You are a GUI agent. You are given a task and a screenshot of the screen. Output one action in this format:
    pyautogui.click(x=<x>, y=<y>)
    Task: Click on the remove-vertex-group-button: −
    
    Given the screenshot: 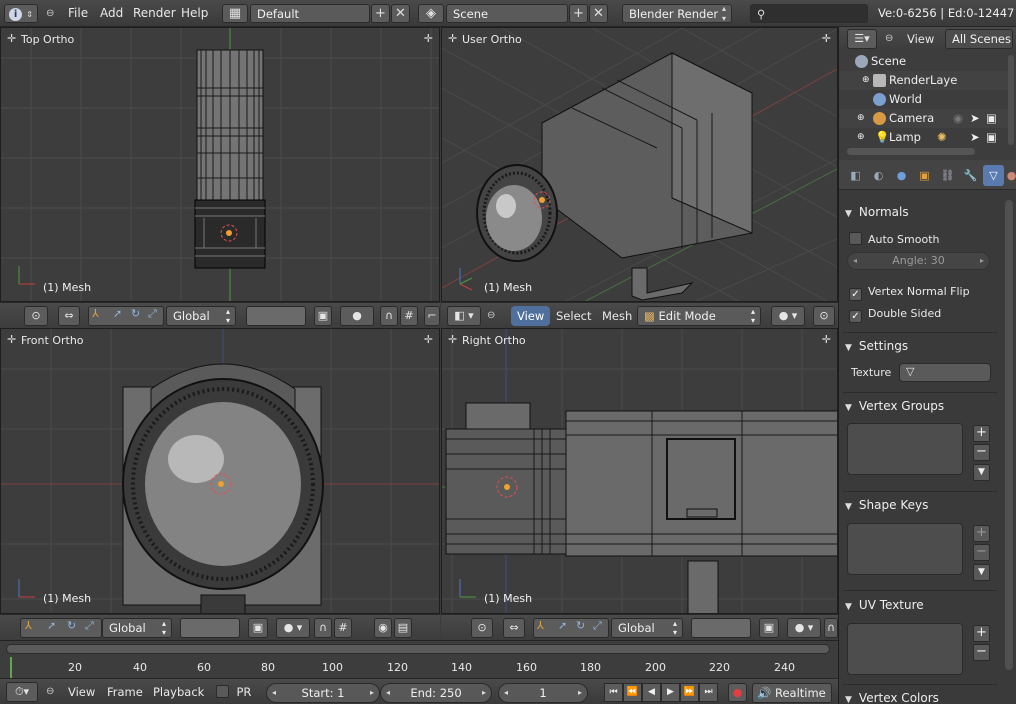 What is the action you would take?
    pyautogui.click(x=981, y=452)
    